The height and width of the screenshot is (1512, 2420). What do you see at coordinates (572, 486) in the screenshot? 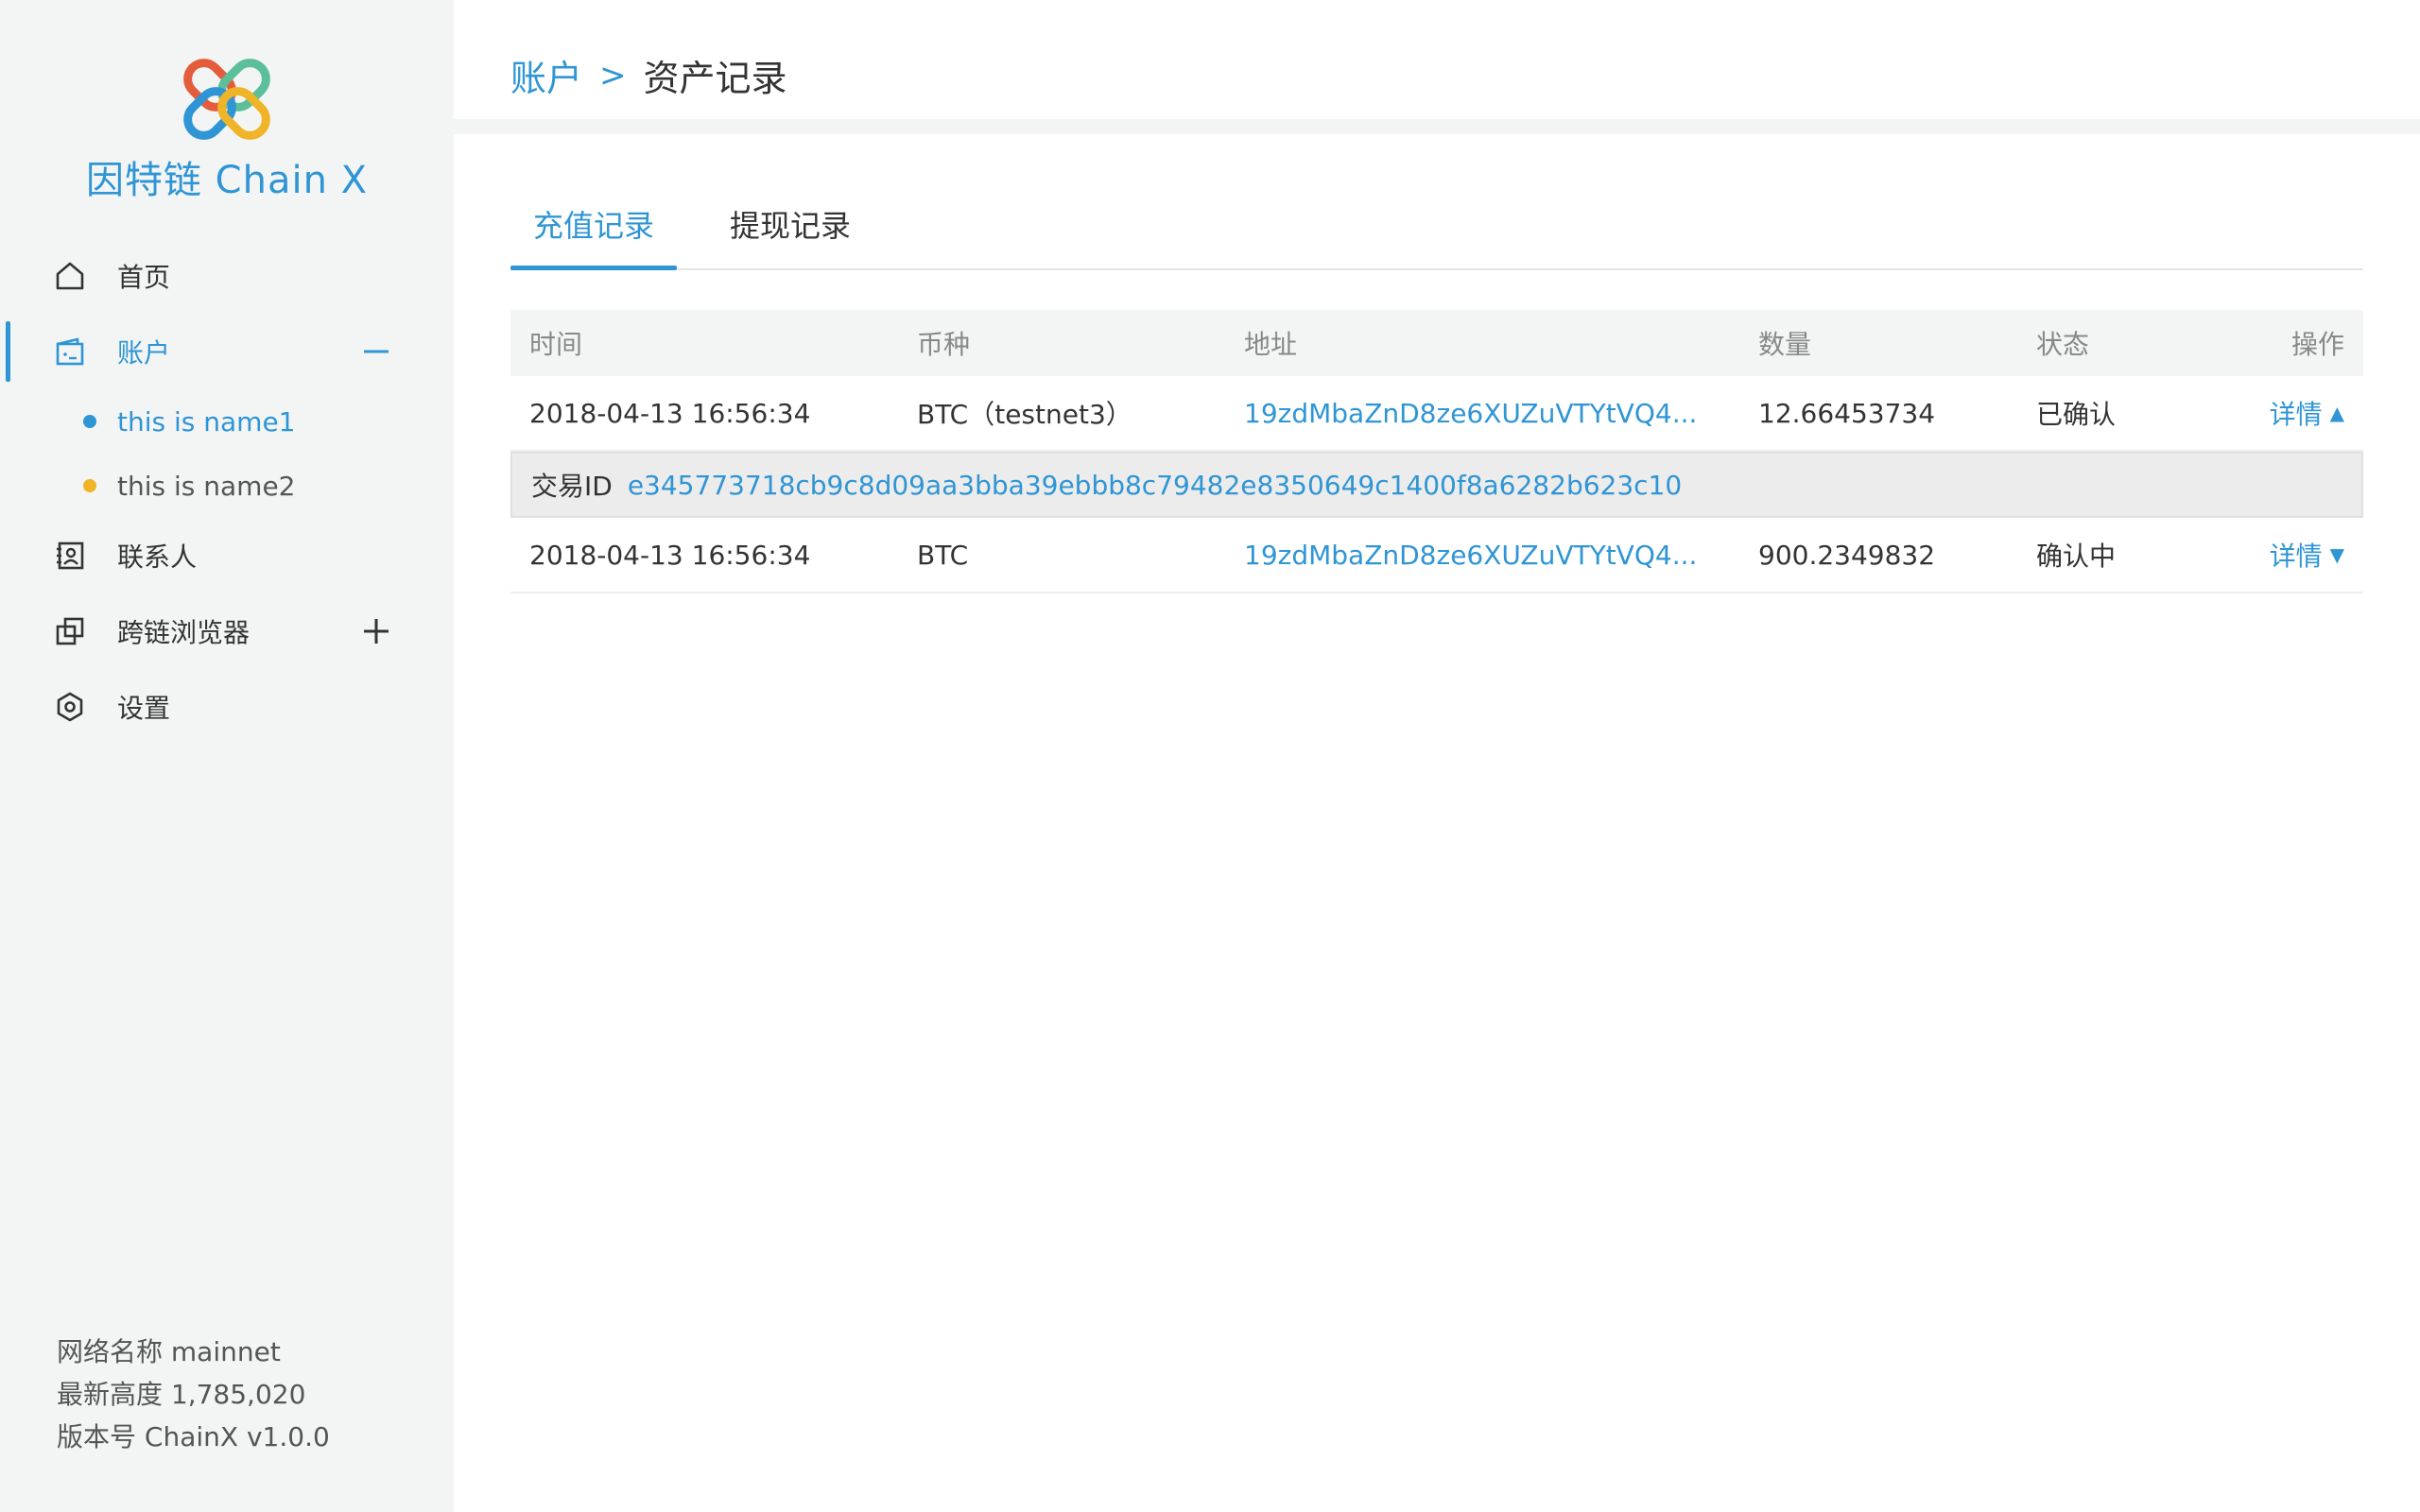
I see `txid-label: 交易ID` at bounding box center [572, 486].